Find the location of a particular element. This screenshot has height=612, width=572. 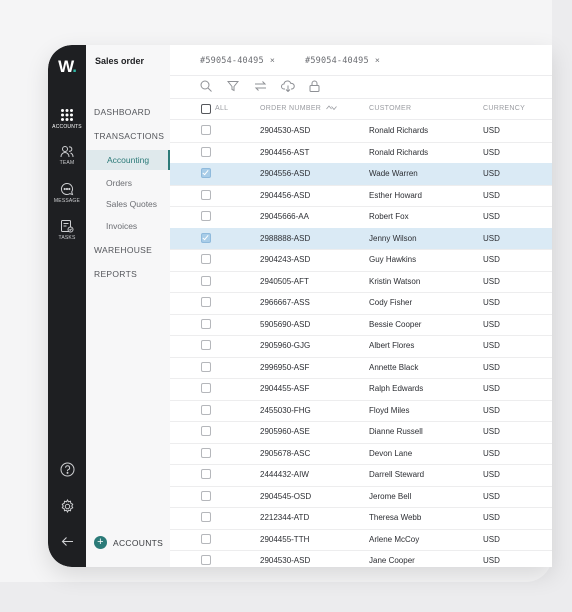

order-number-cell: 2904456-AST is located at coordinates (285, 152).